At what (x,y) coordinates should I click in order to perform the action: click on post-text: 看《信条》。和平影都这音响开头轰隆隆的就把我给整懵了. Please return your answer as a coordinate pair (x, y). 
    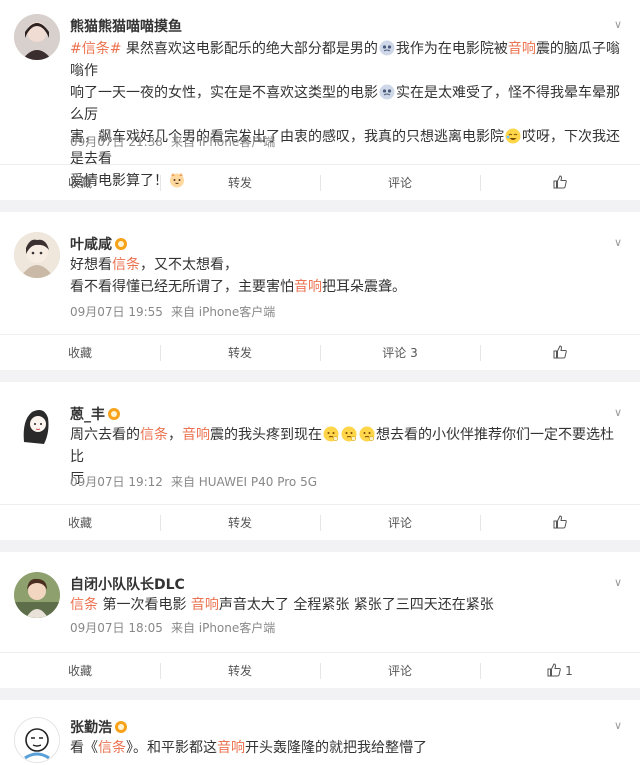
    Looking at the image, I should click on (248, 748).